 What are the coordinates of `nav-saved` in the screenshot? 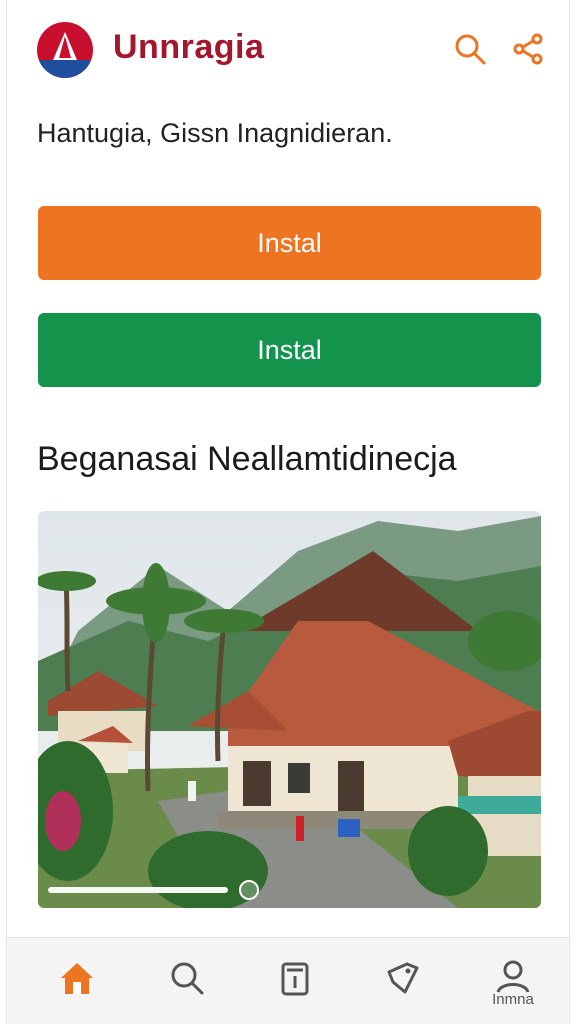 It's located at (295, 981).